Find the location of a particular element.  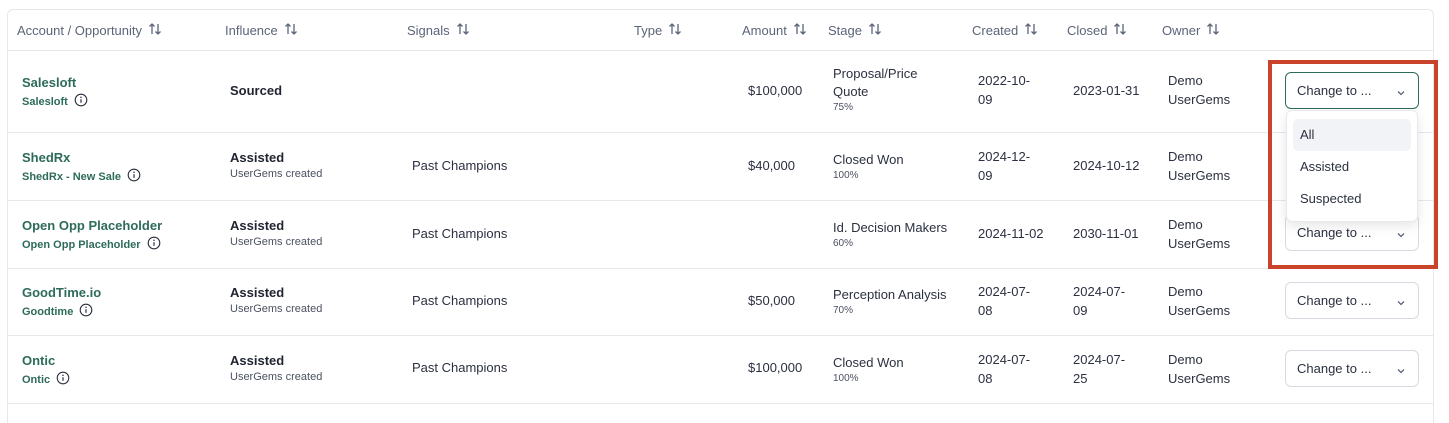

opportunity-link: Open Opp Placeholder is located at coordinates (92, 244).